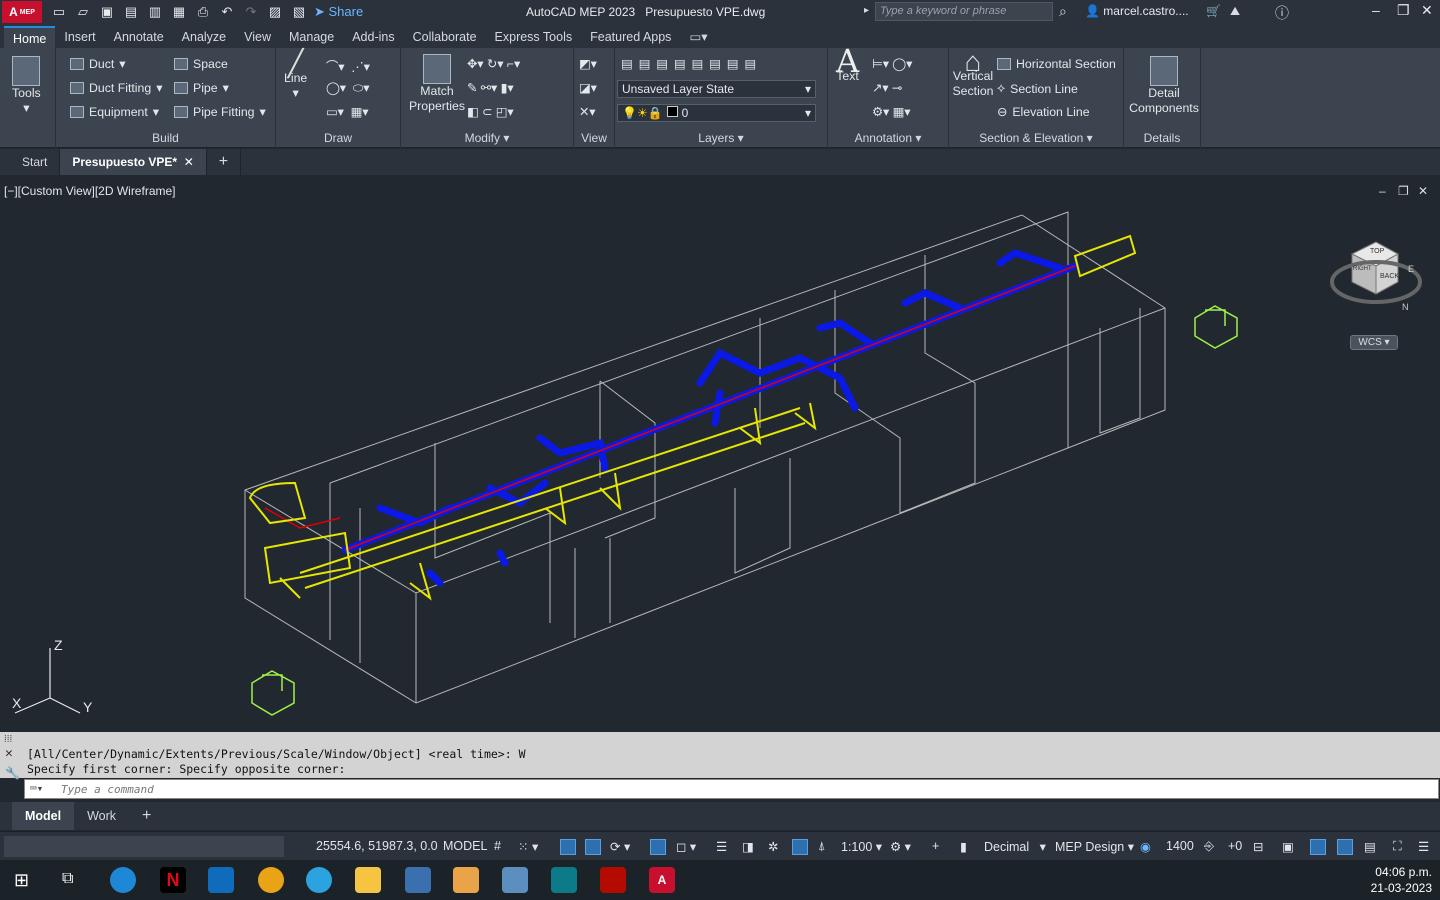 This screenshot has height=900, width=1440. What do you see at coordinates (22, 12) in the screenshot?
I see `app-logo: A MEP` at bounding box center [22, 12].